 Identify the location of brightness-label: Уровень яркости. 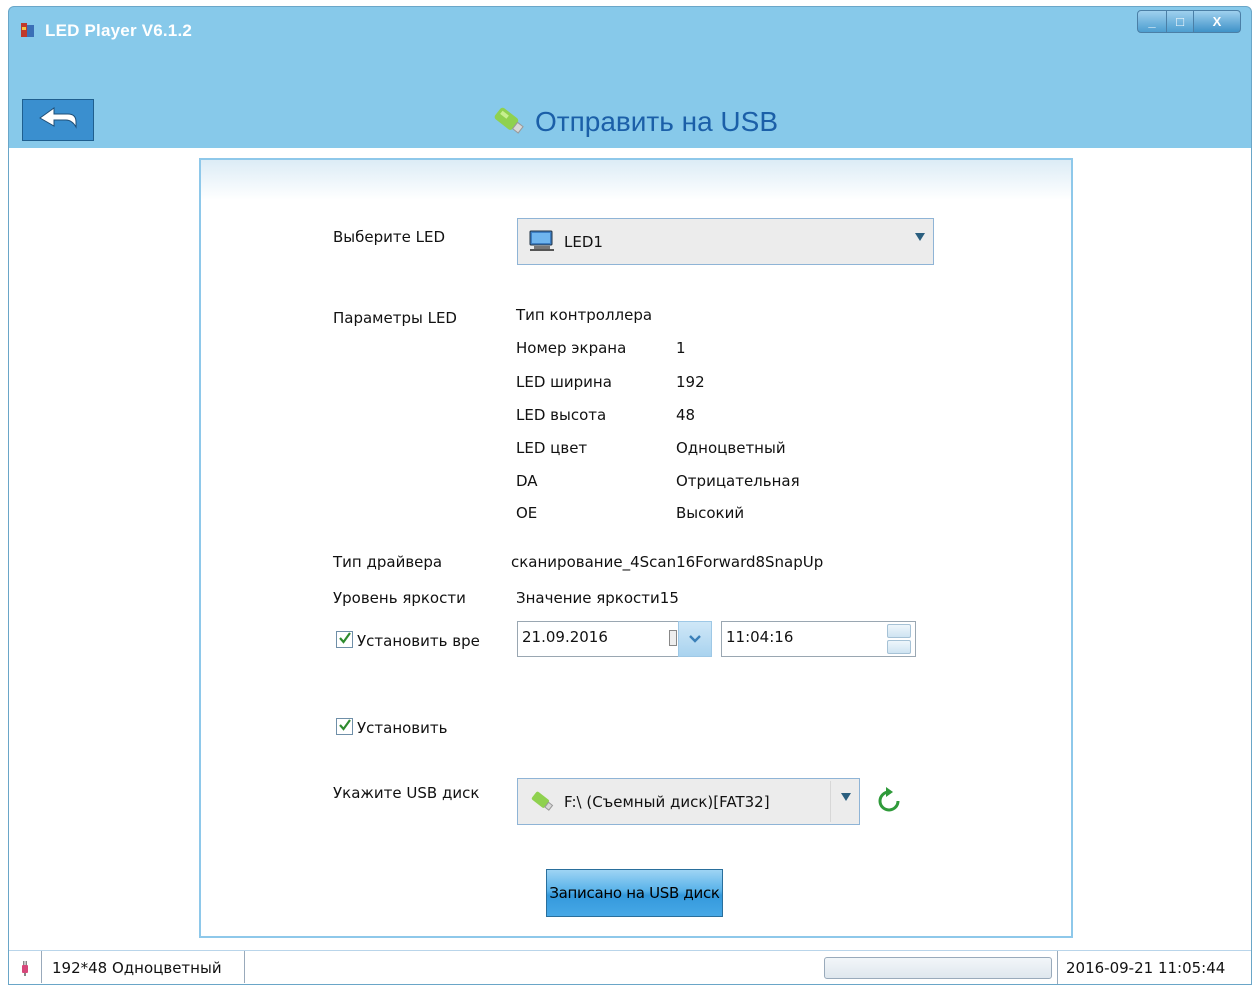
(399, 598).